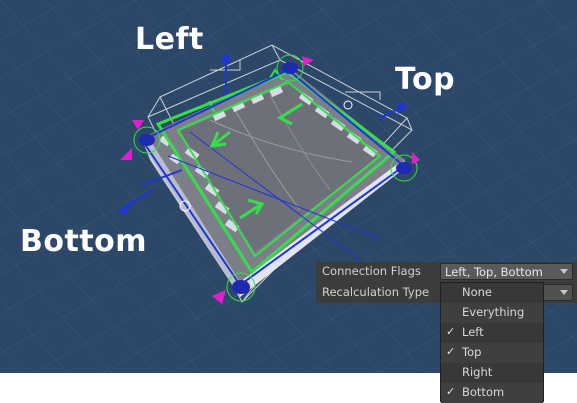  I want to click on connection-flags-label: Connection Flags, so click(371, 271).